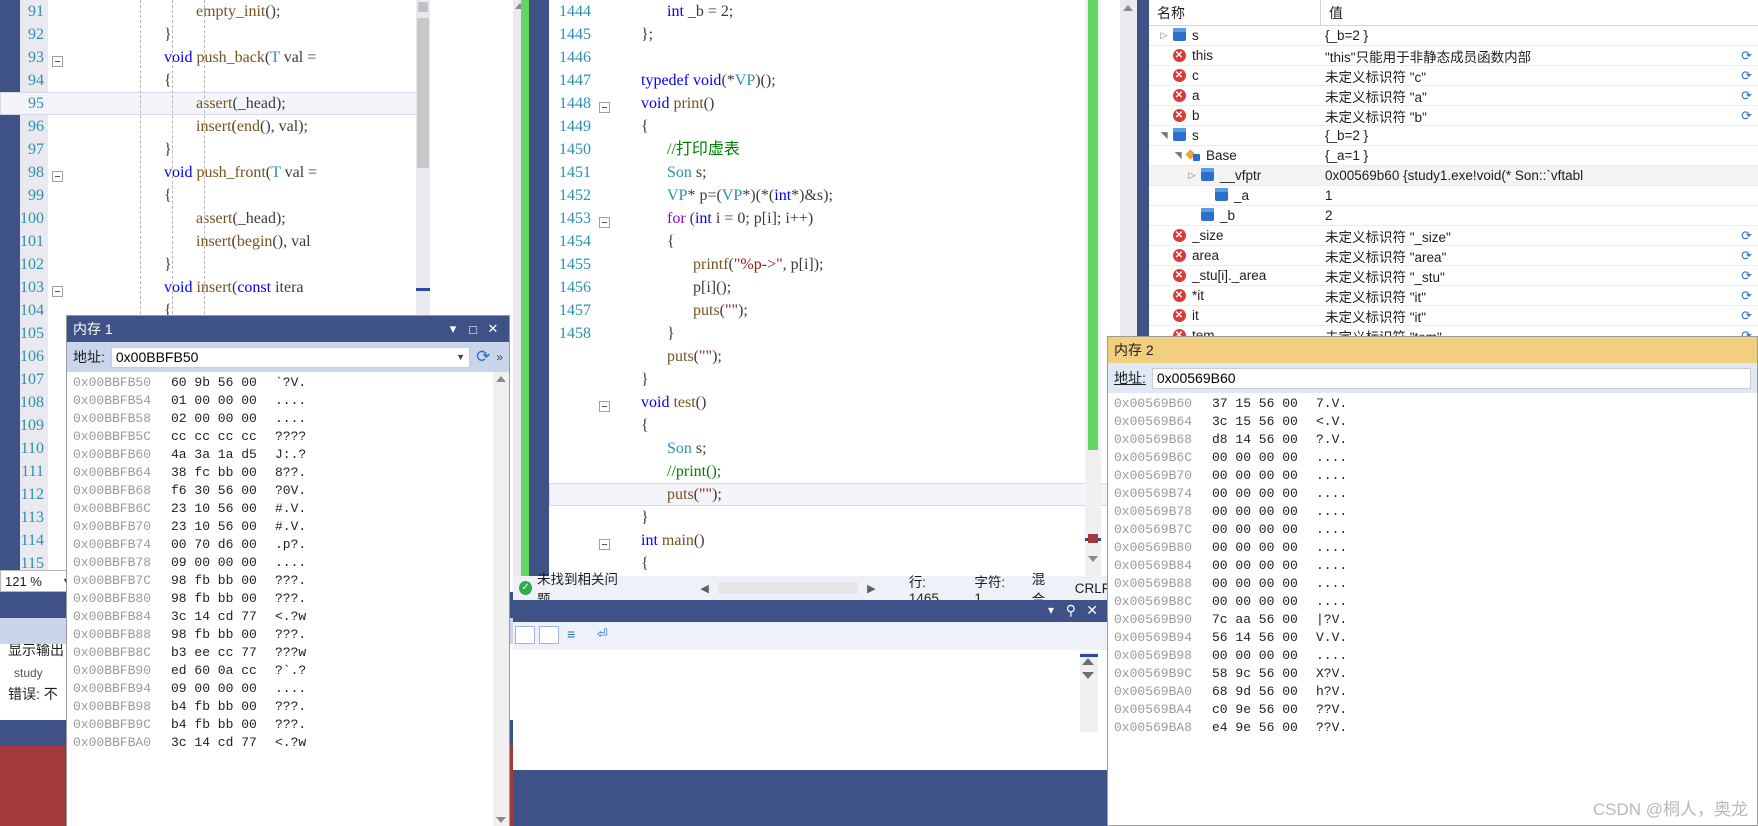  I want to click on watch-row-value: 未定义标识符 "b", so click(1531, 116).